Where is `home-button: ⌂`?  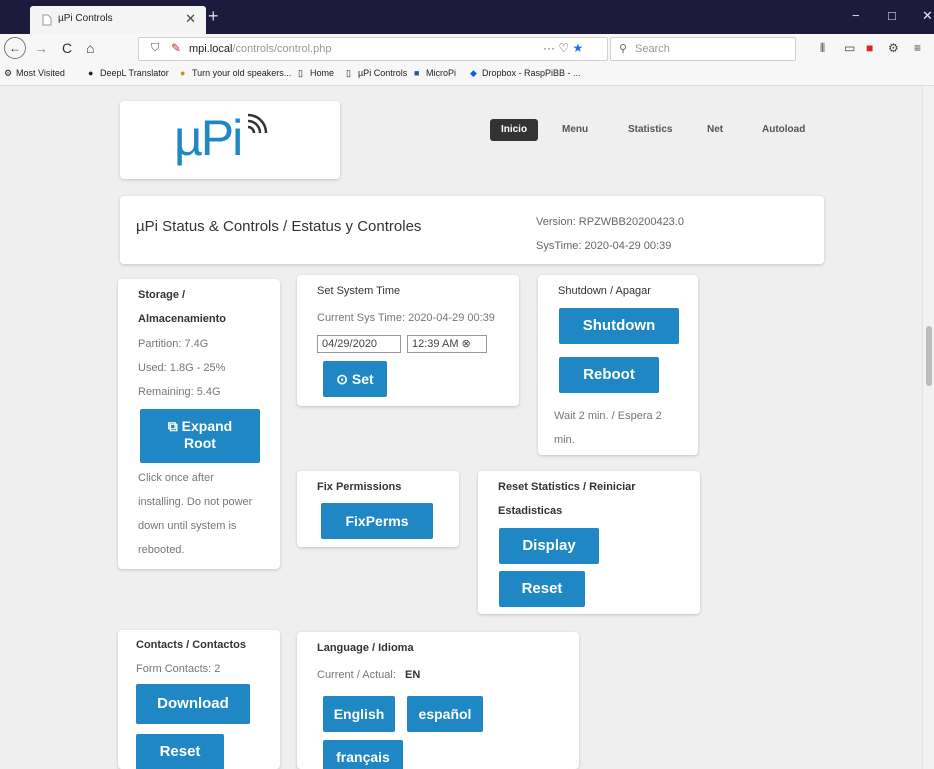 home-button: ⌂ is located at coordinates (90, 48).